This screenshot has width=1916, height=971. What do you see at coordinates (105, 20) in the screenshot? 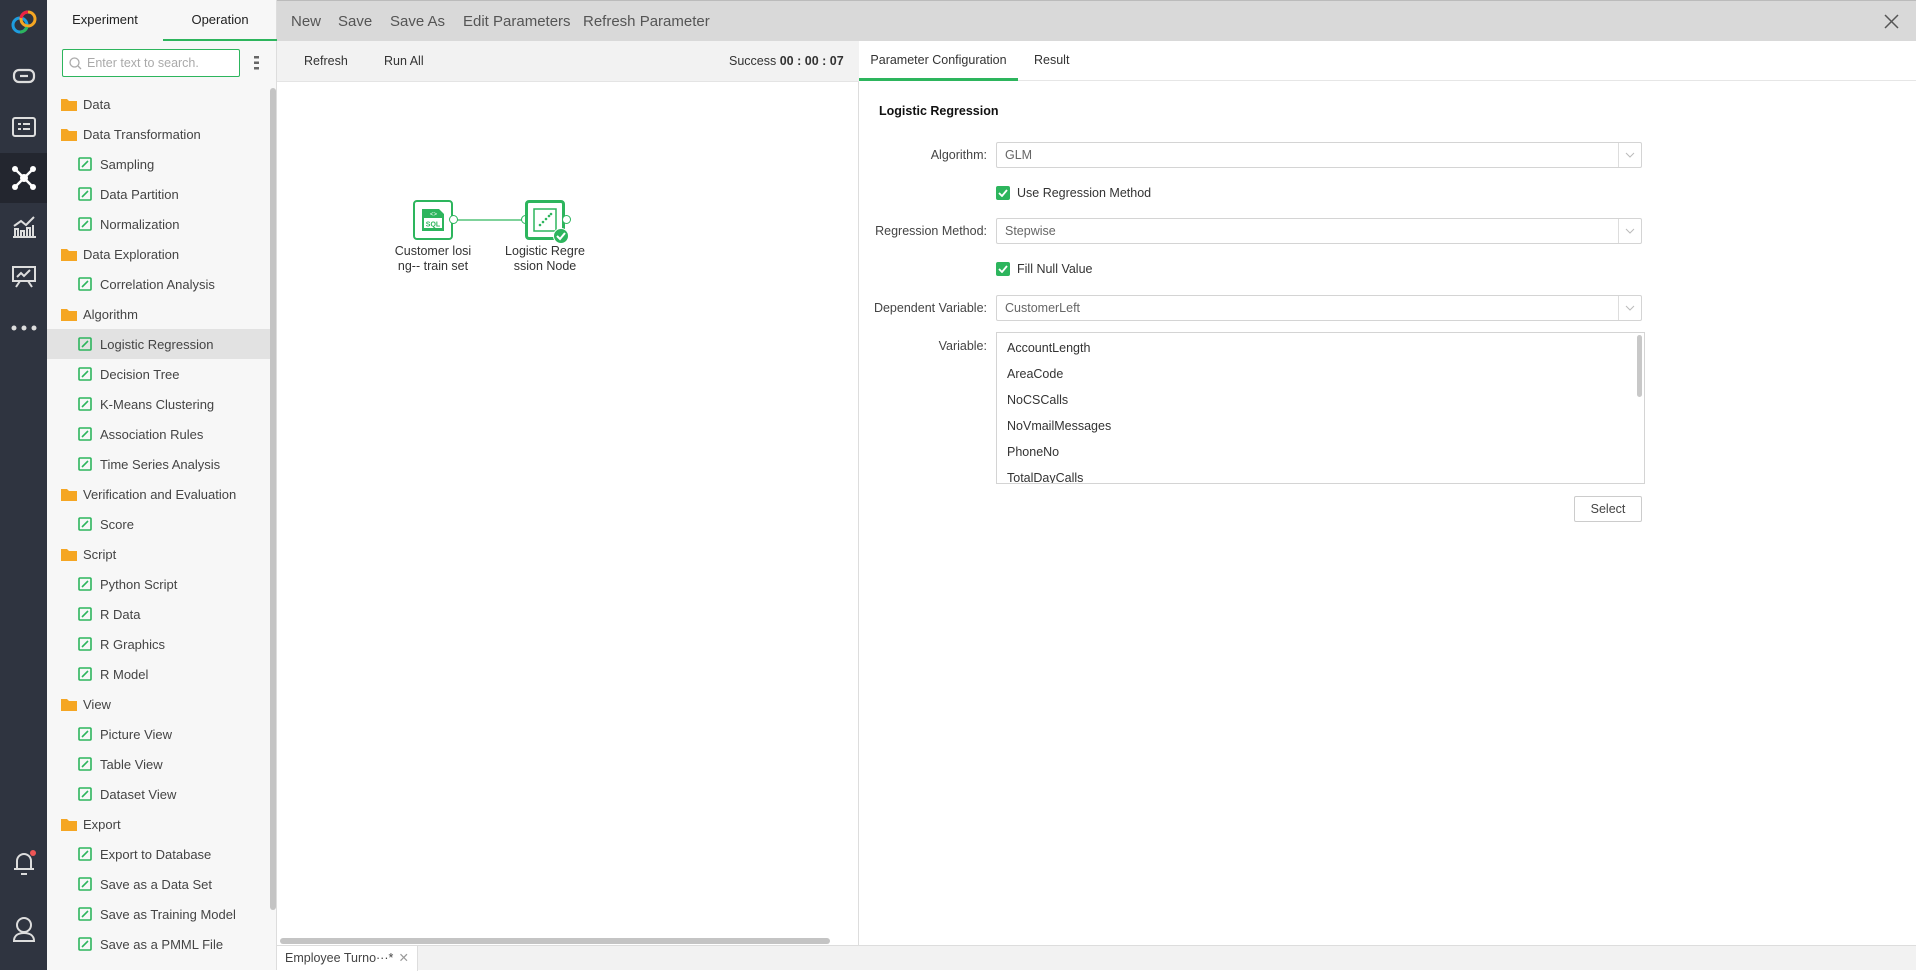
I see `tab-experiment: Experiment` at bounding box center [105, 20].